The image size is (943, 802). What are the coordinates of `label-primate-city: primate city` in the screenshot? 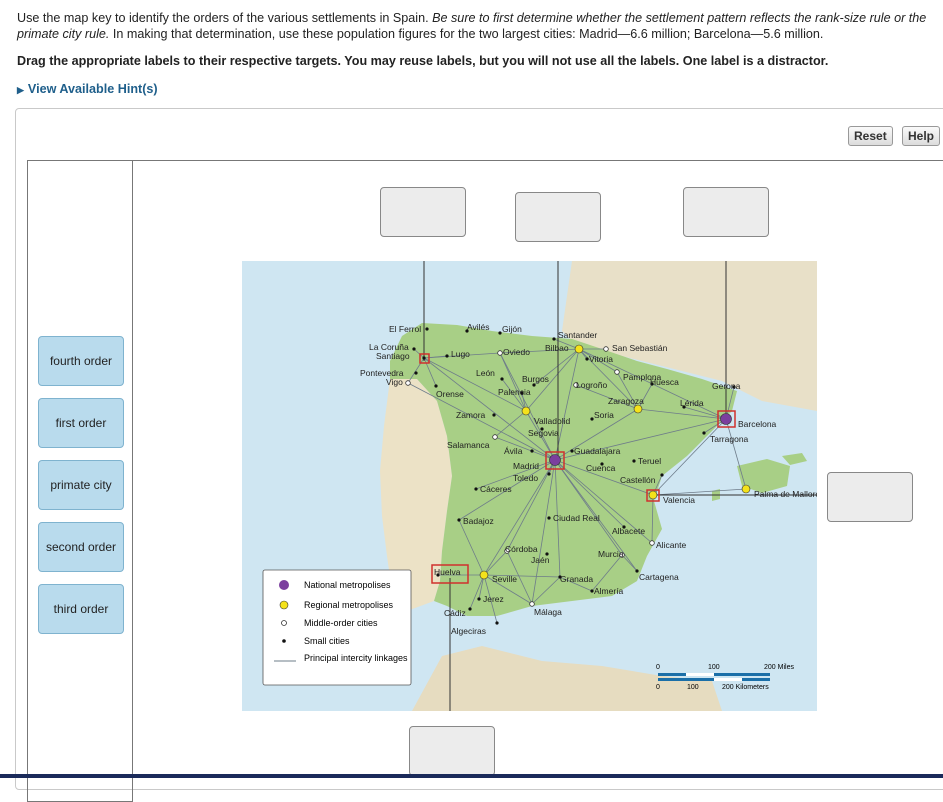 It's located at (81, 485).